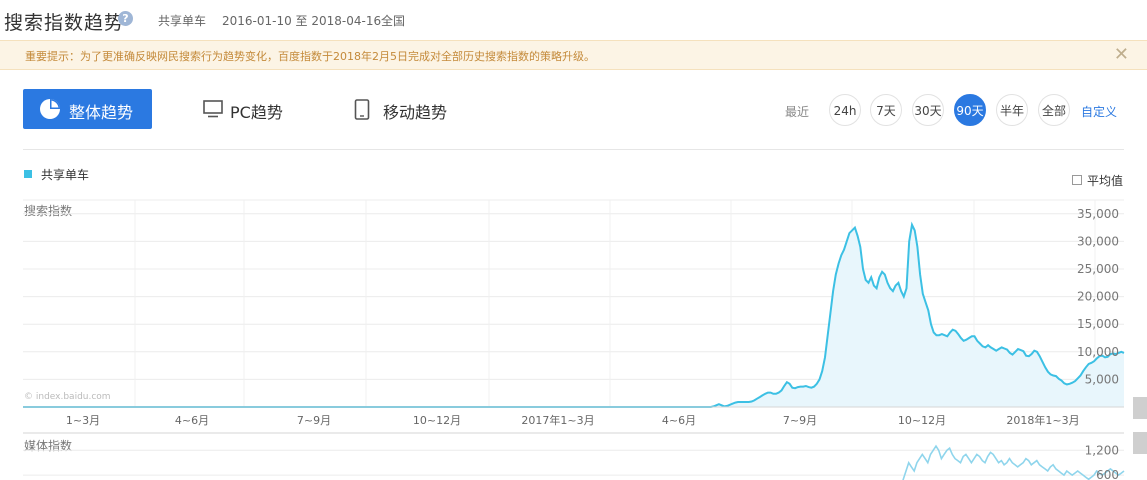  Describe the element at coordinates (1102, 379) in the screenshot. I see `y-tick-label: 5,000` at that location.